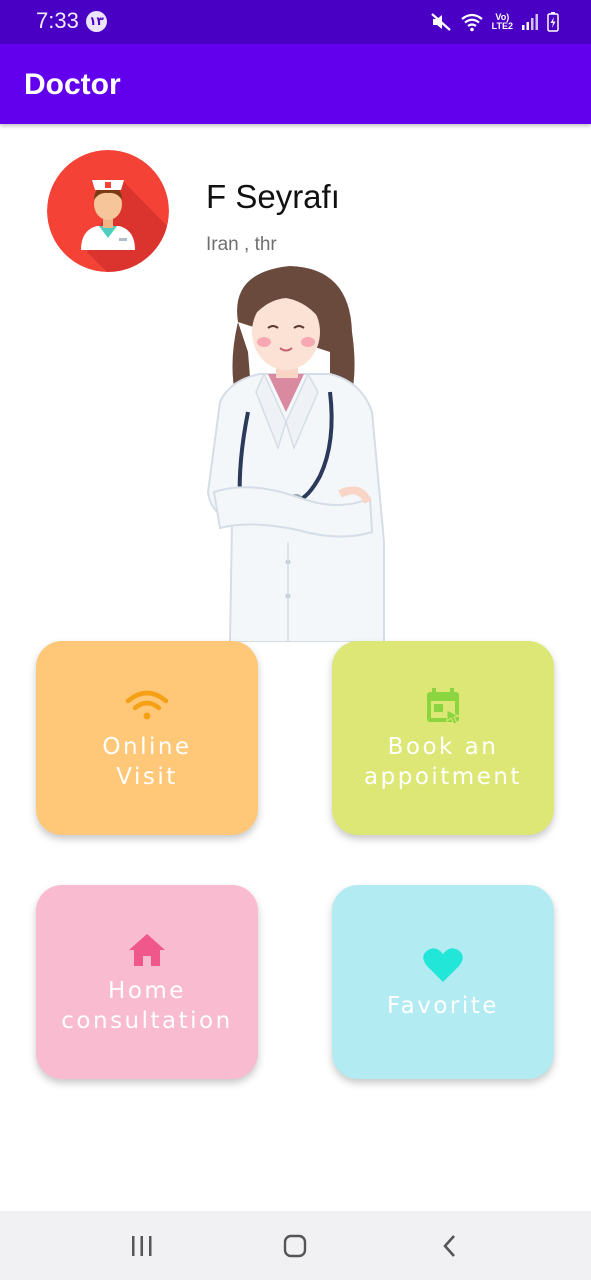  I want to click on status-bar: 7:33 ١٣ Vo) LTE2, so click(295, 22).